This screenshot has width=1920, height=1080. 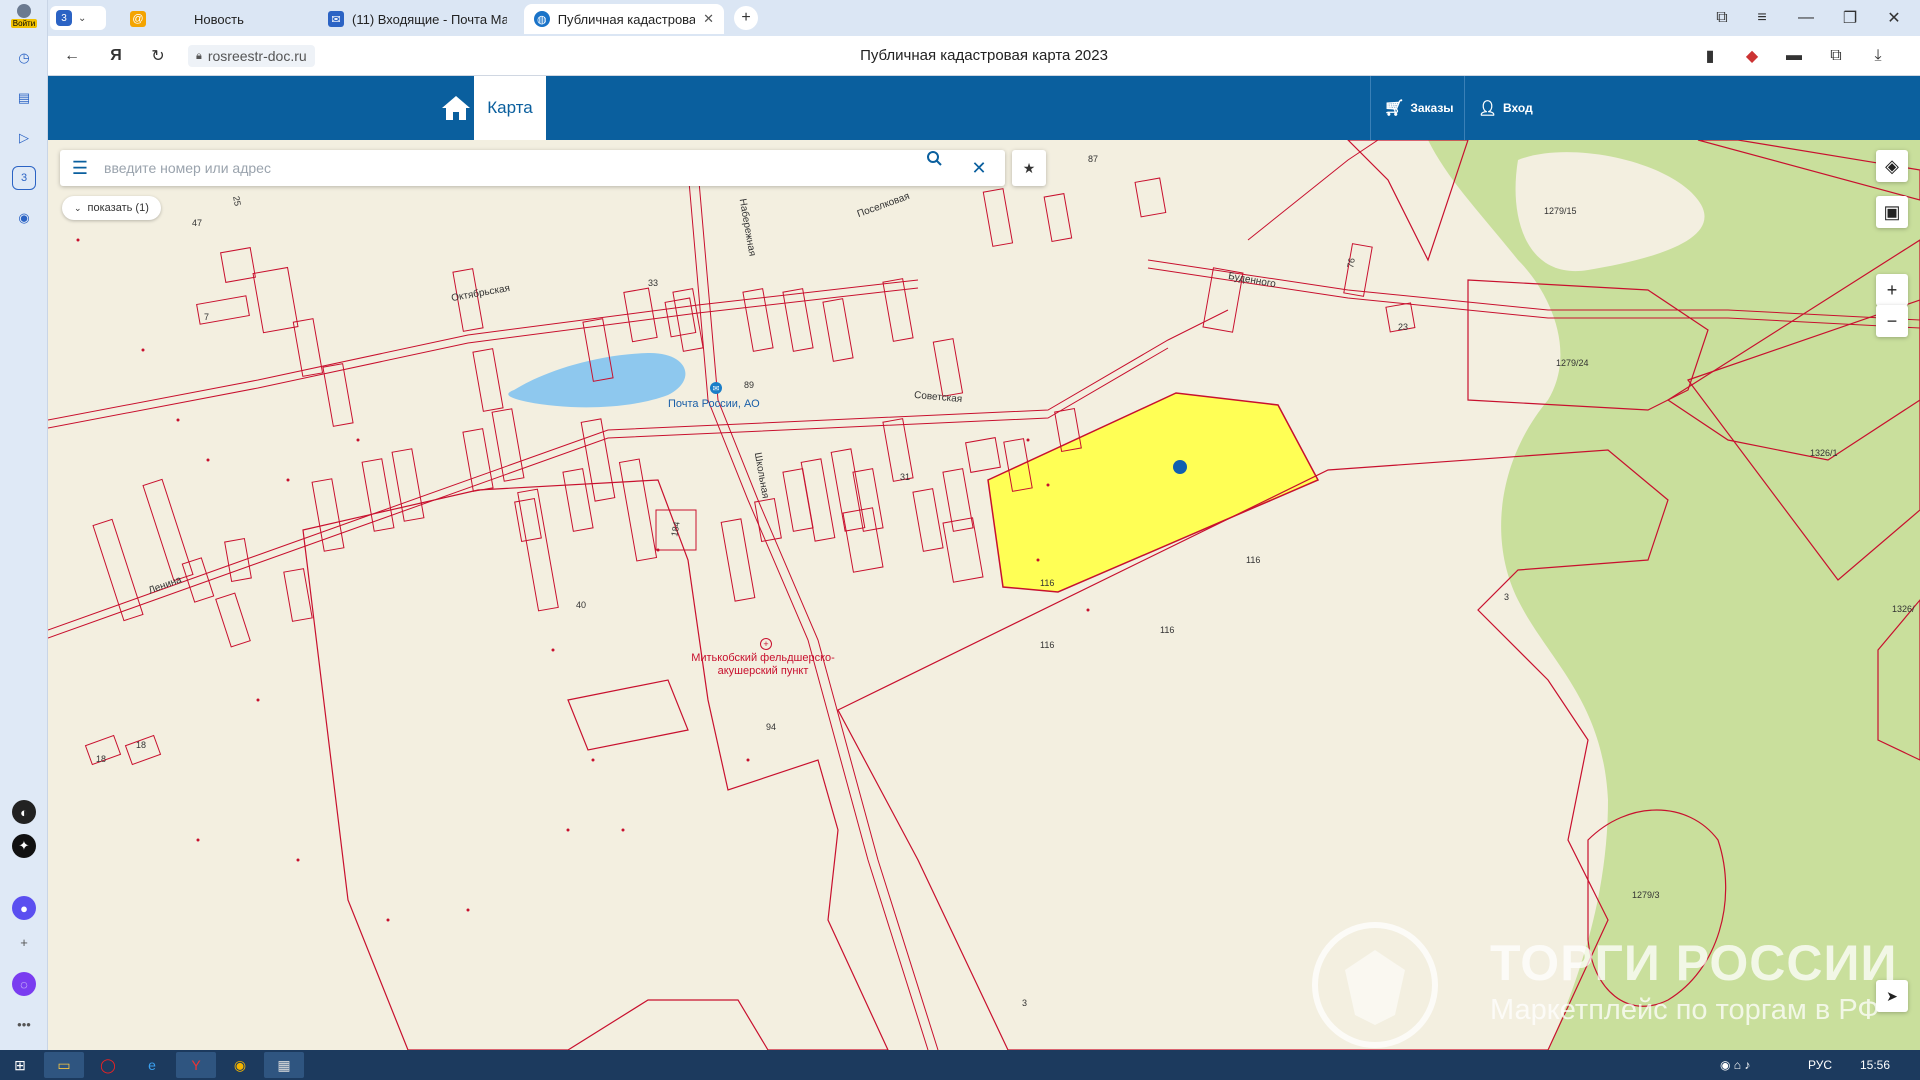 What do you see at coordinates (24, 138) in the screenshot?
I see `video-icon: ▷` at bounding box center [24, 138].